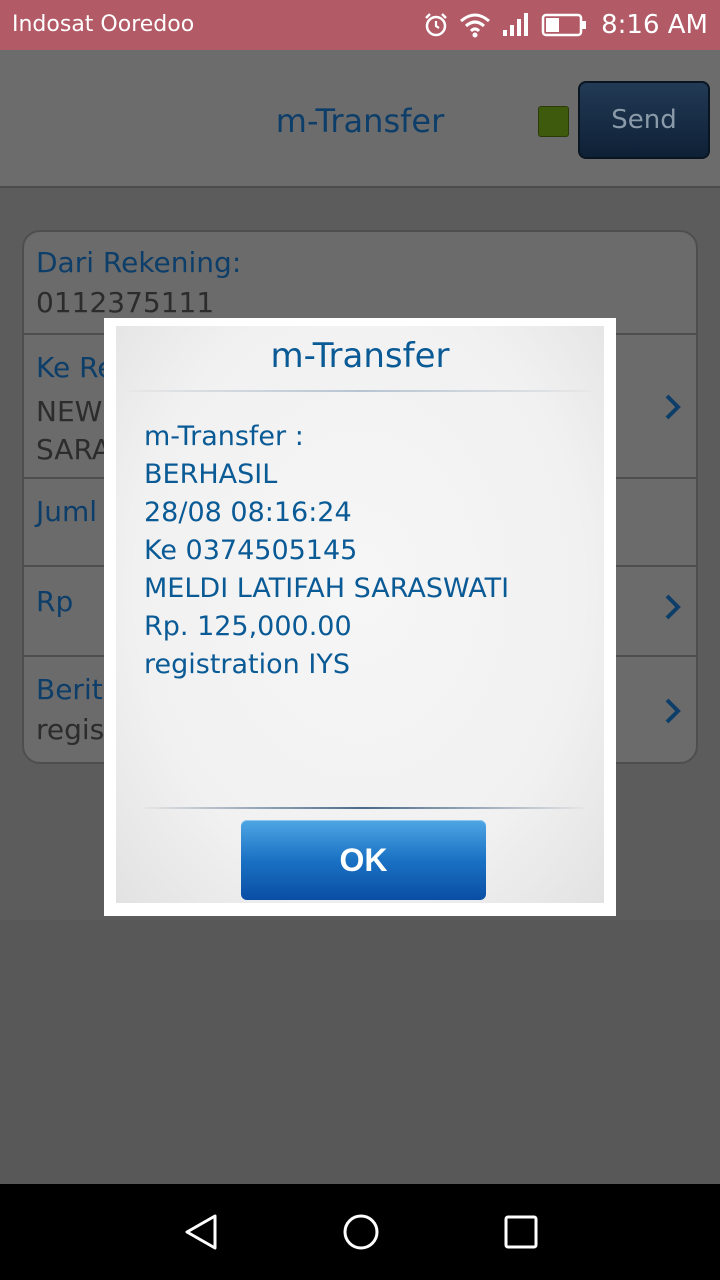 This screenshot has height=1280, width=720. Describe the element at coordinates (201, 1232) in the screenshot. I see `back-icon` at that location.